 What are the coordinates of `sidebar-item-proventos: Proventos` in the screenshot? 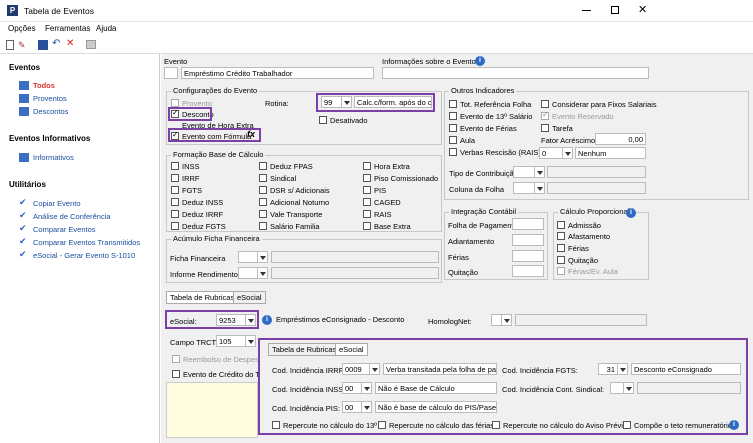 It's located at (50, 98).